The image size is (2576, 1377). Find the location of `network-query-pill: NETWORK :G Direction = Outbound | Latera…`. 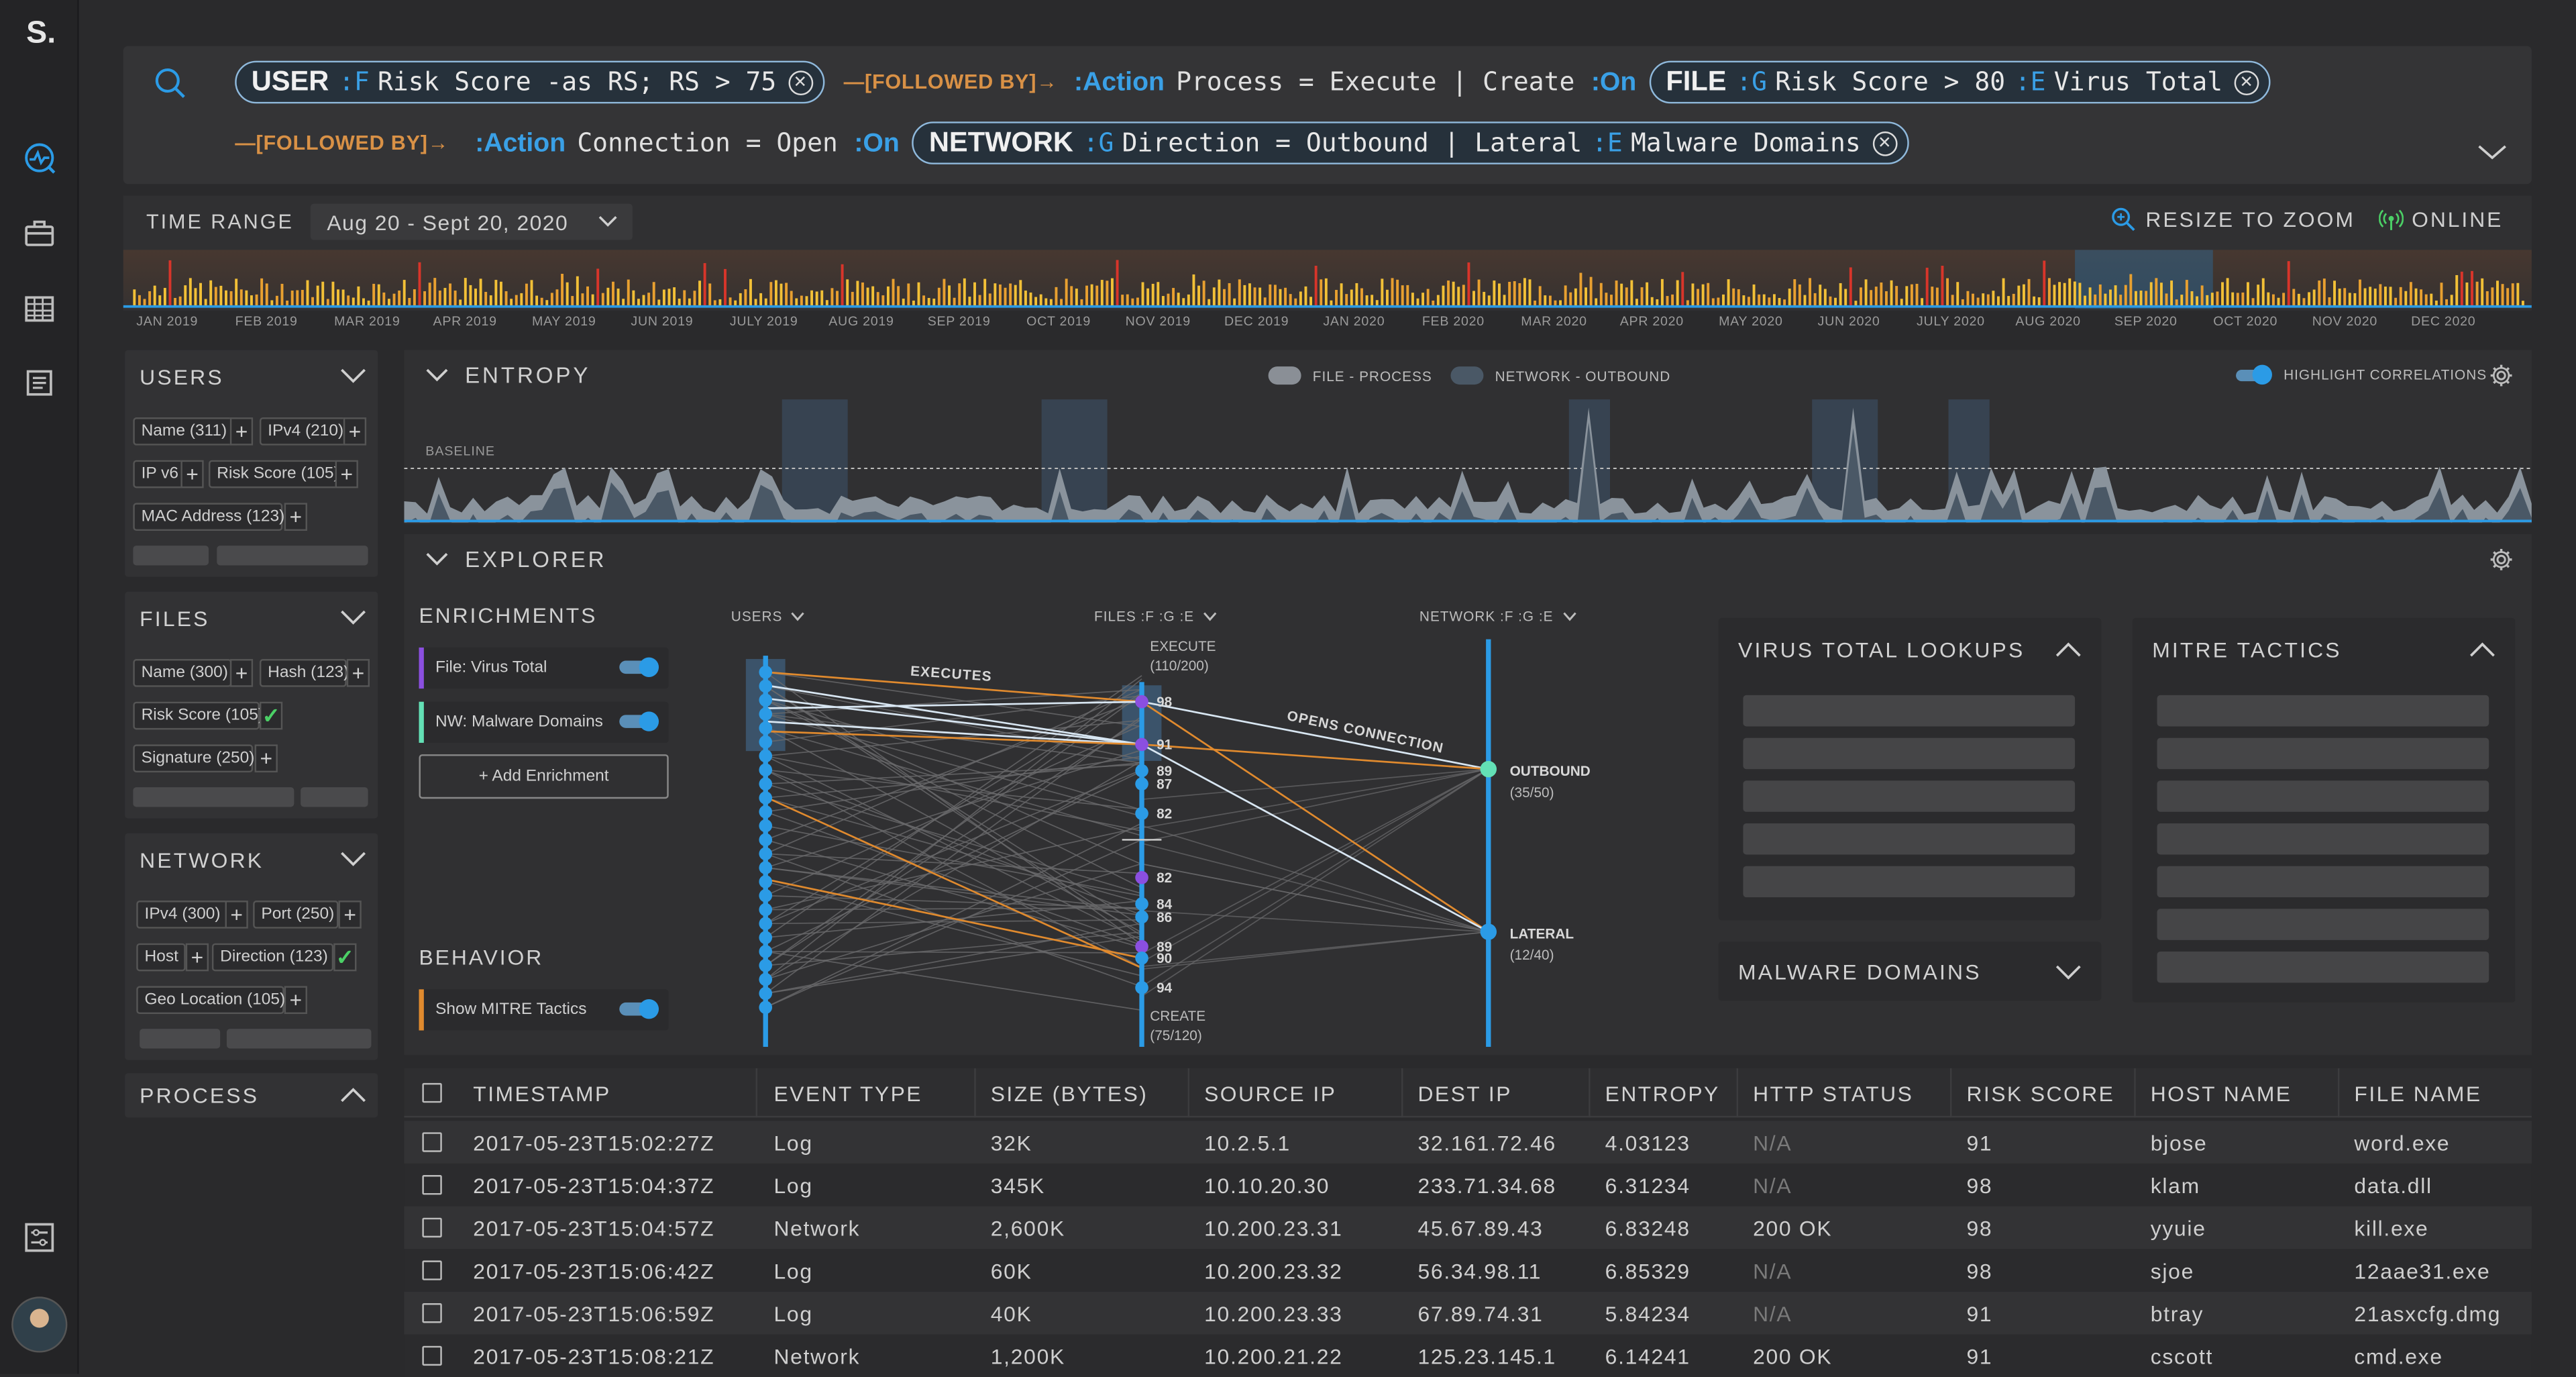

network-query-pill: NETWORK :G Direction = Outbound | Latera… is located at coordinates (1410, 142).